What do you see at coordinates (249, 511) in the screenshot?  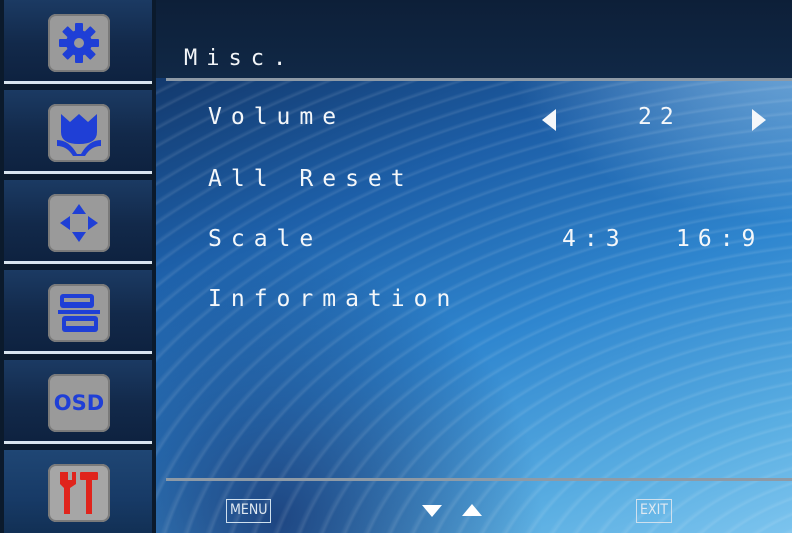 I see `menu-button: MENU` at bounding box center [249, 511].